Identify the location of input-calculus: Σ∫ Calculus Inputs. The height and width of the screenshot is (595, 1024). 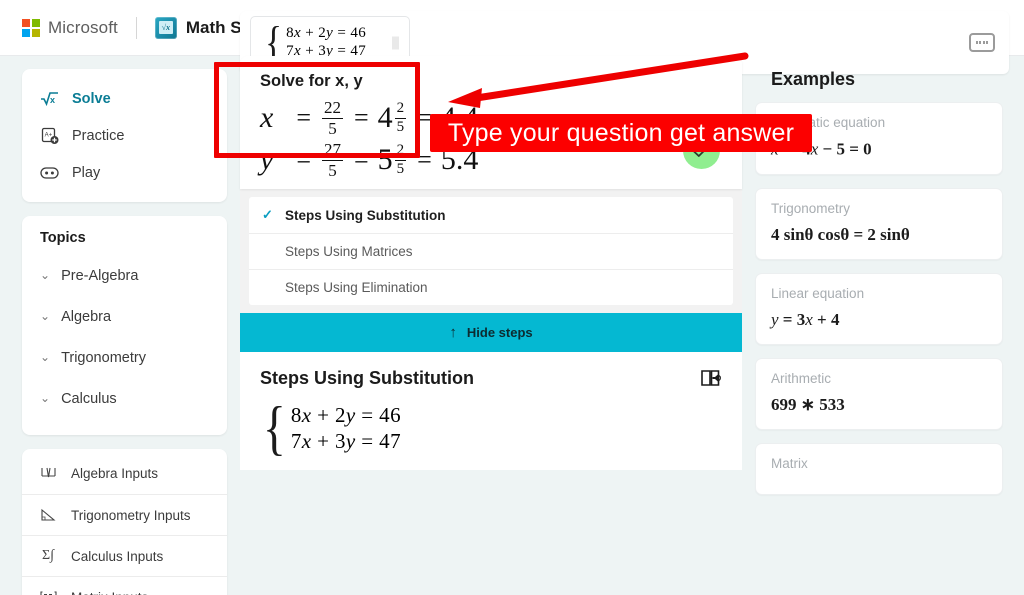
(124, 555).